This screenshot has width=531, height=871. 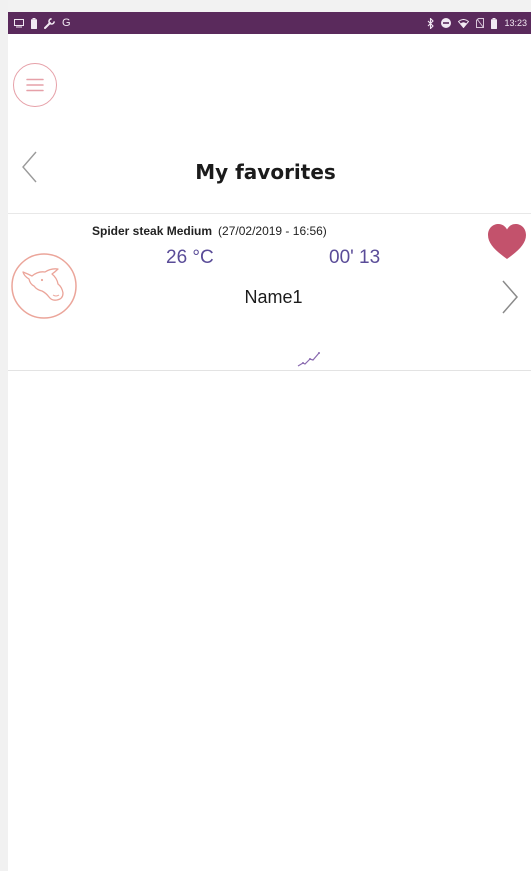 I want to click on no-sim-icon, so click(x=480, y=23).